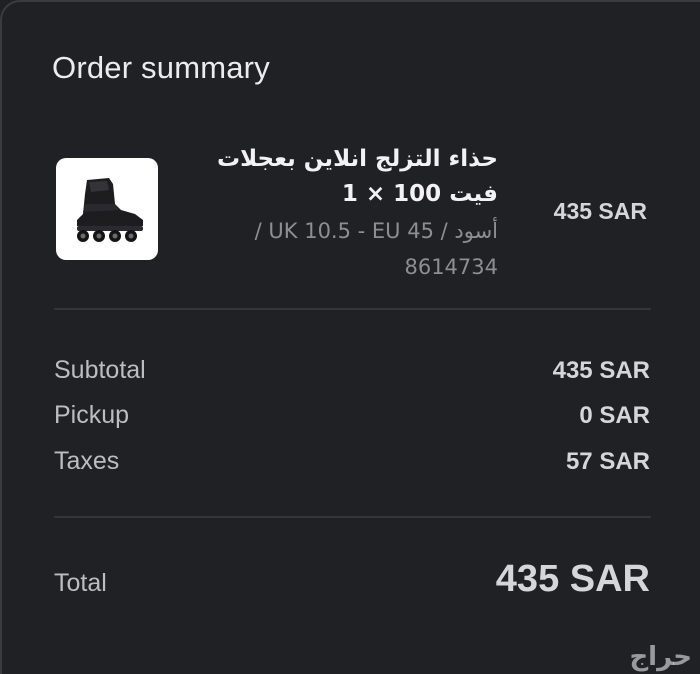 Image resolution: width=700 pixels, height=674 pixels. What do you see at coordinates (451, 267) in the screenshot?
I see `product-sku: 8614734` at bounding box center [451, 267].